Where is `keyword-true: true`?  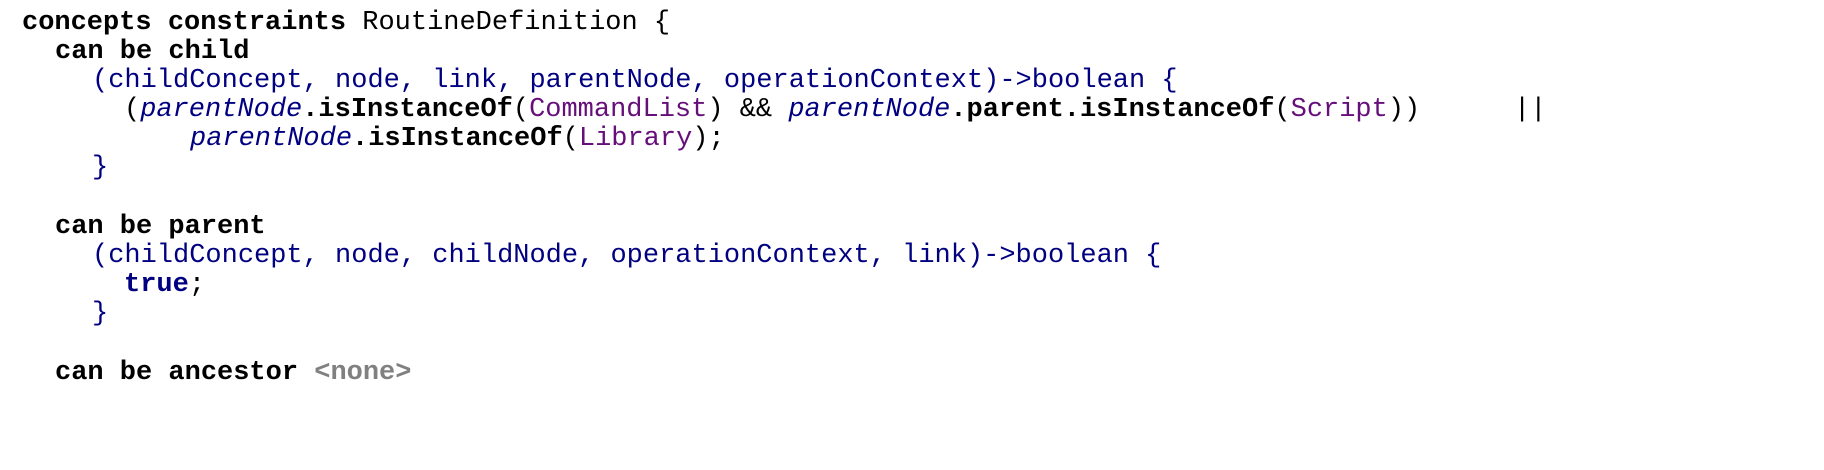
keyword-true: true is located at coordinates (156, 285).